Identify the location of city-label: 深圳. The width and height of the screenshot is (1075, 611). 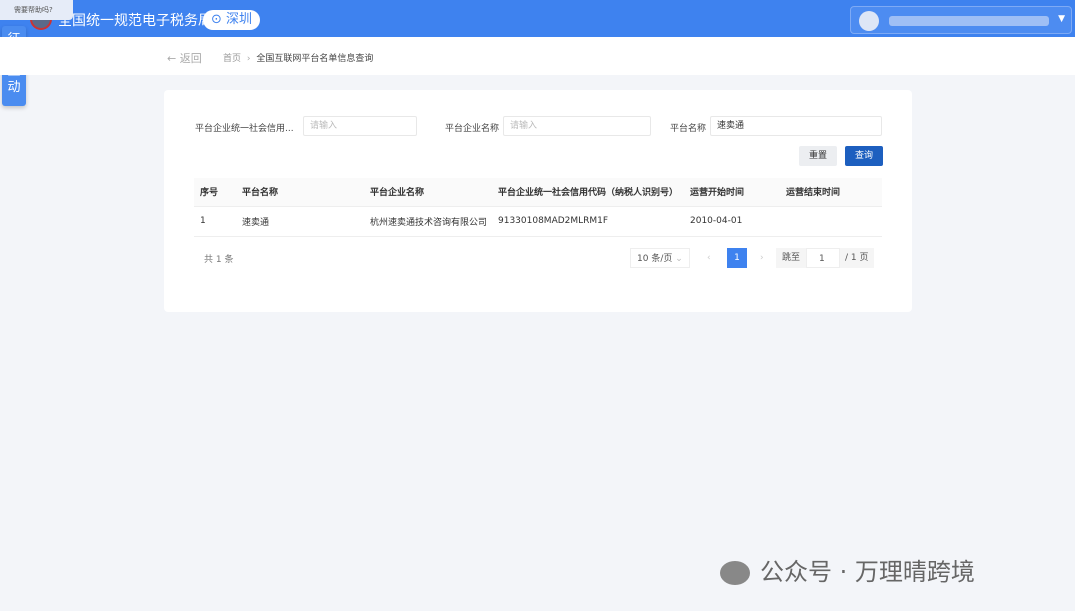
(239, 19).